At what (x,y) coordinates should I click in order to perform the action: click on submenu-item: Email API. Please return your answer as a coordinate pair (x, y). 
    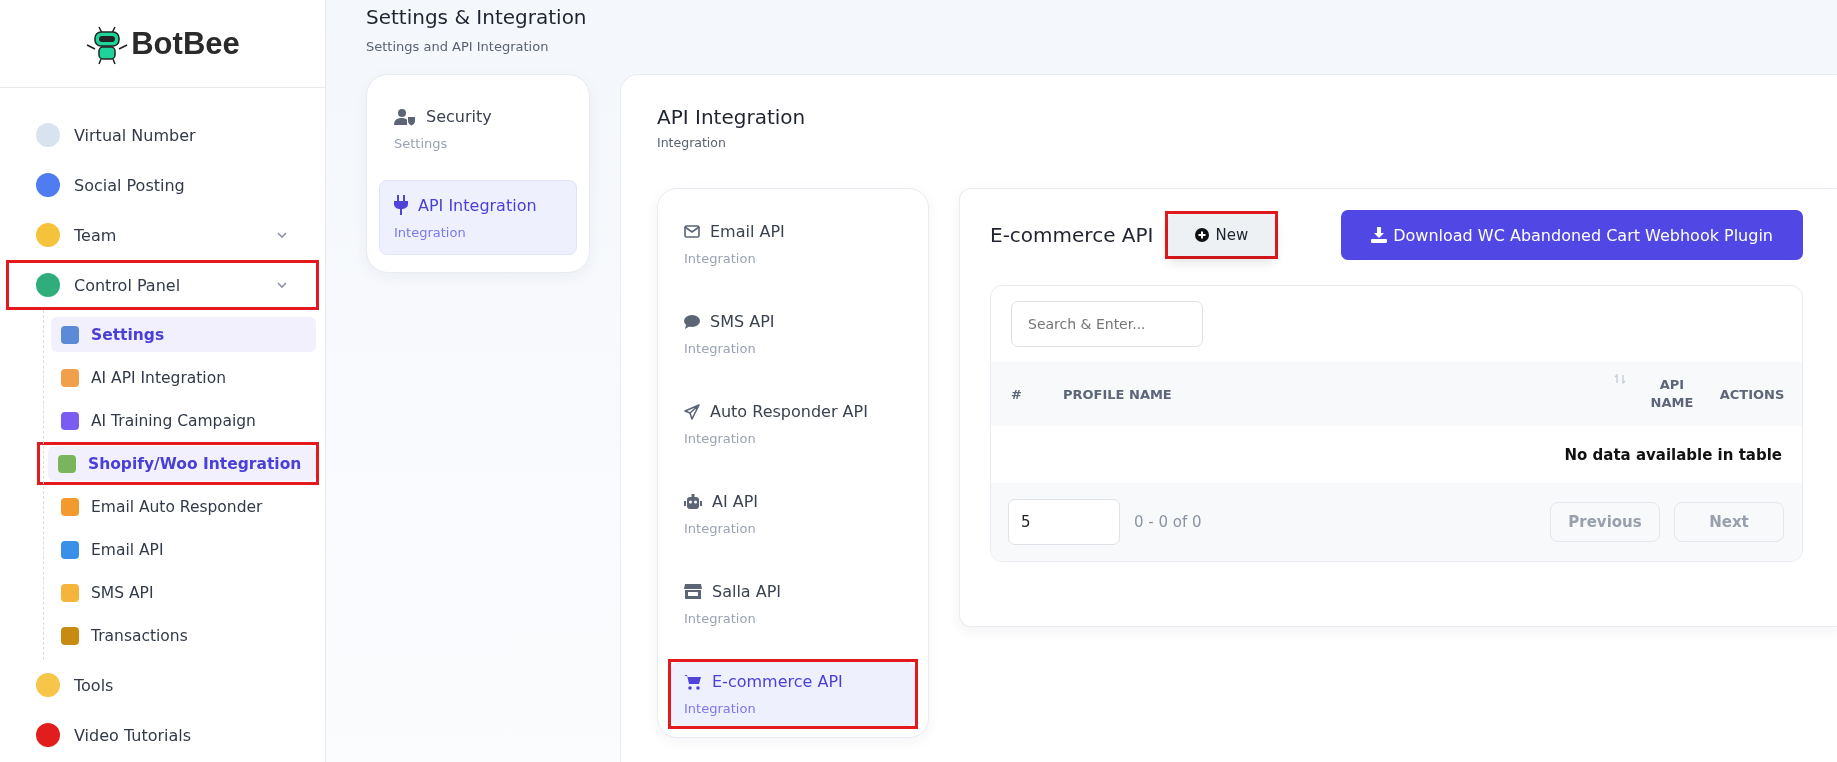
    Looking at the image, I should click on (183, 549).